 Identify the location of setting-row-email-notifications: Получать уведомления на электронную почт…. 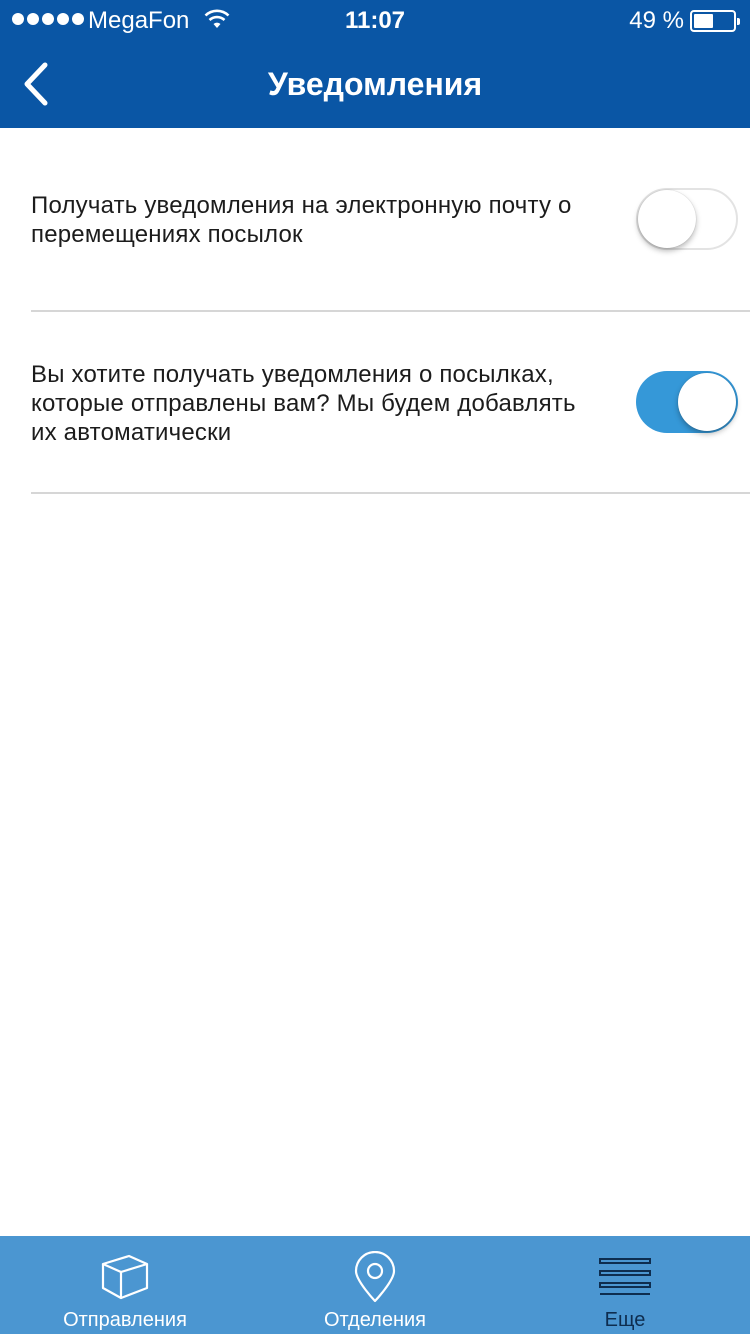
(375, 220).